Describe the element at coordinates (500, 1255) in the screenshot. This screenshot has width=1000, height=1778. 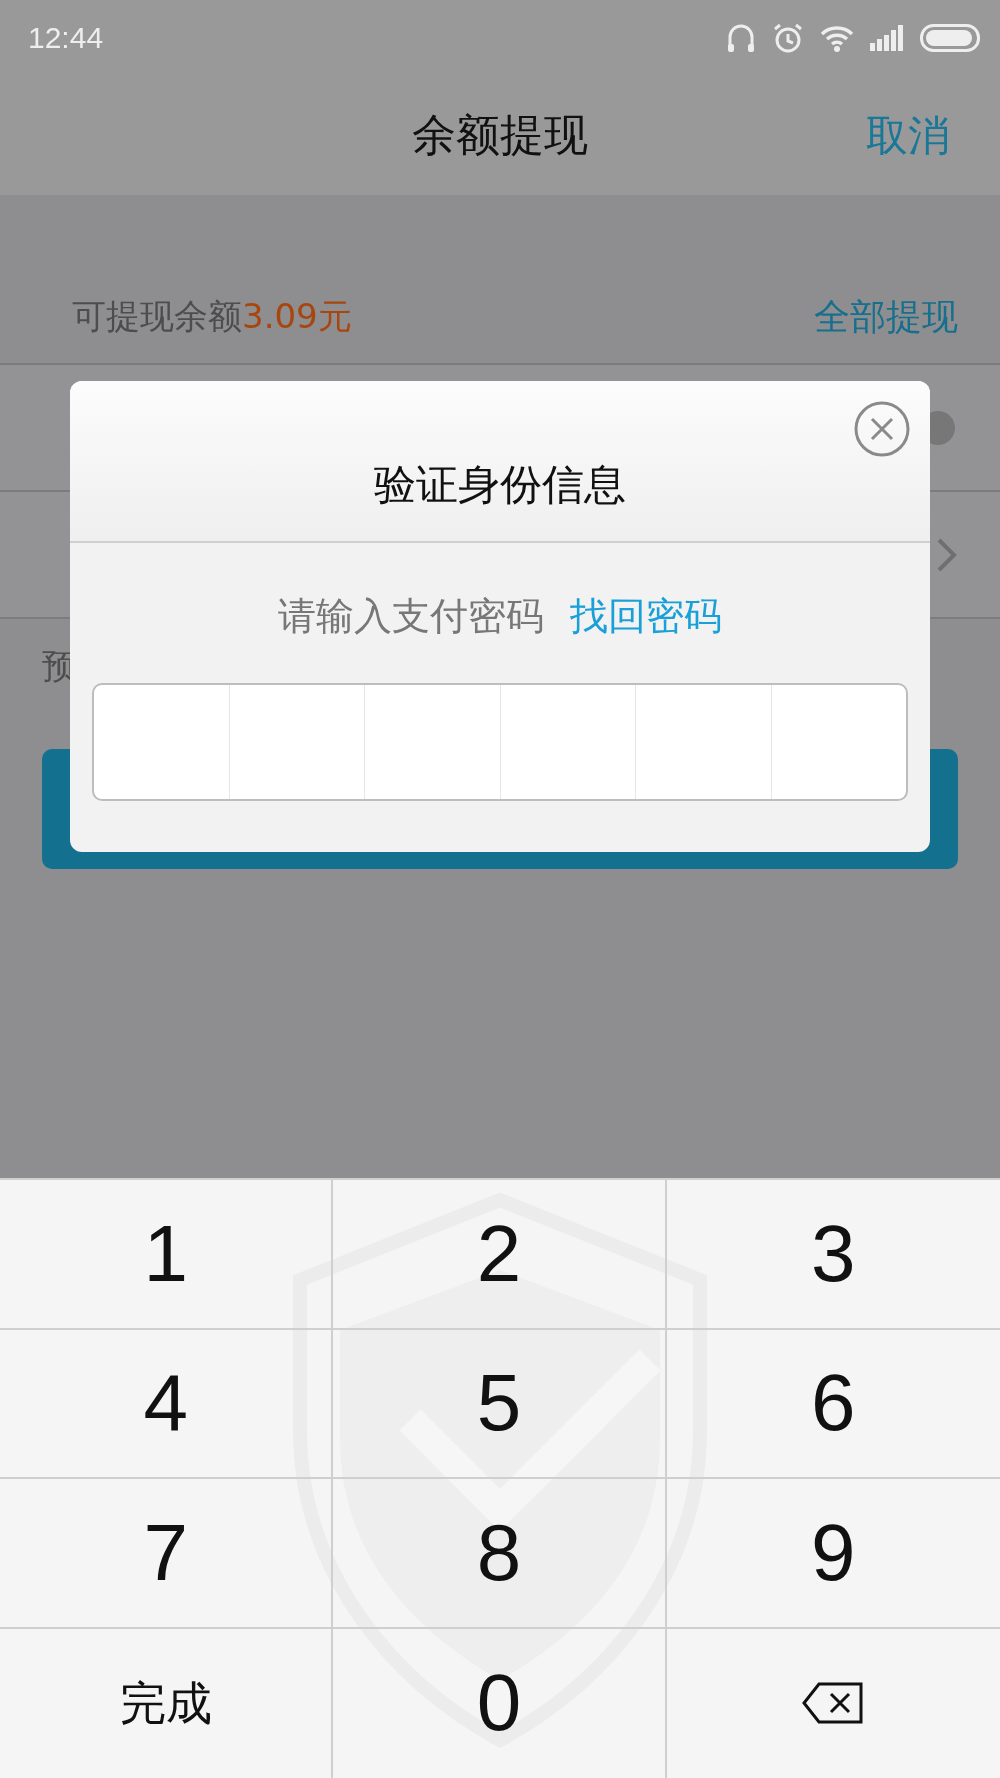
I see `number-key: 2` at that location.